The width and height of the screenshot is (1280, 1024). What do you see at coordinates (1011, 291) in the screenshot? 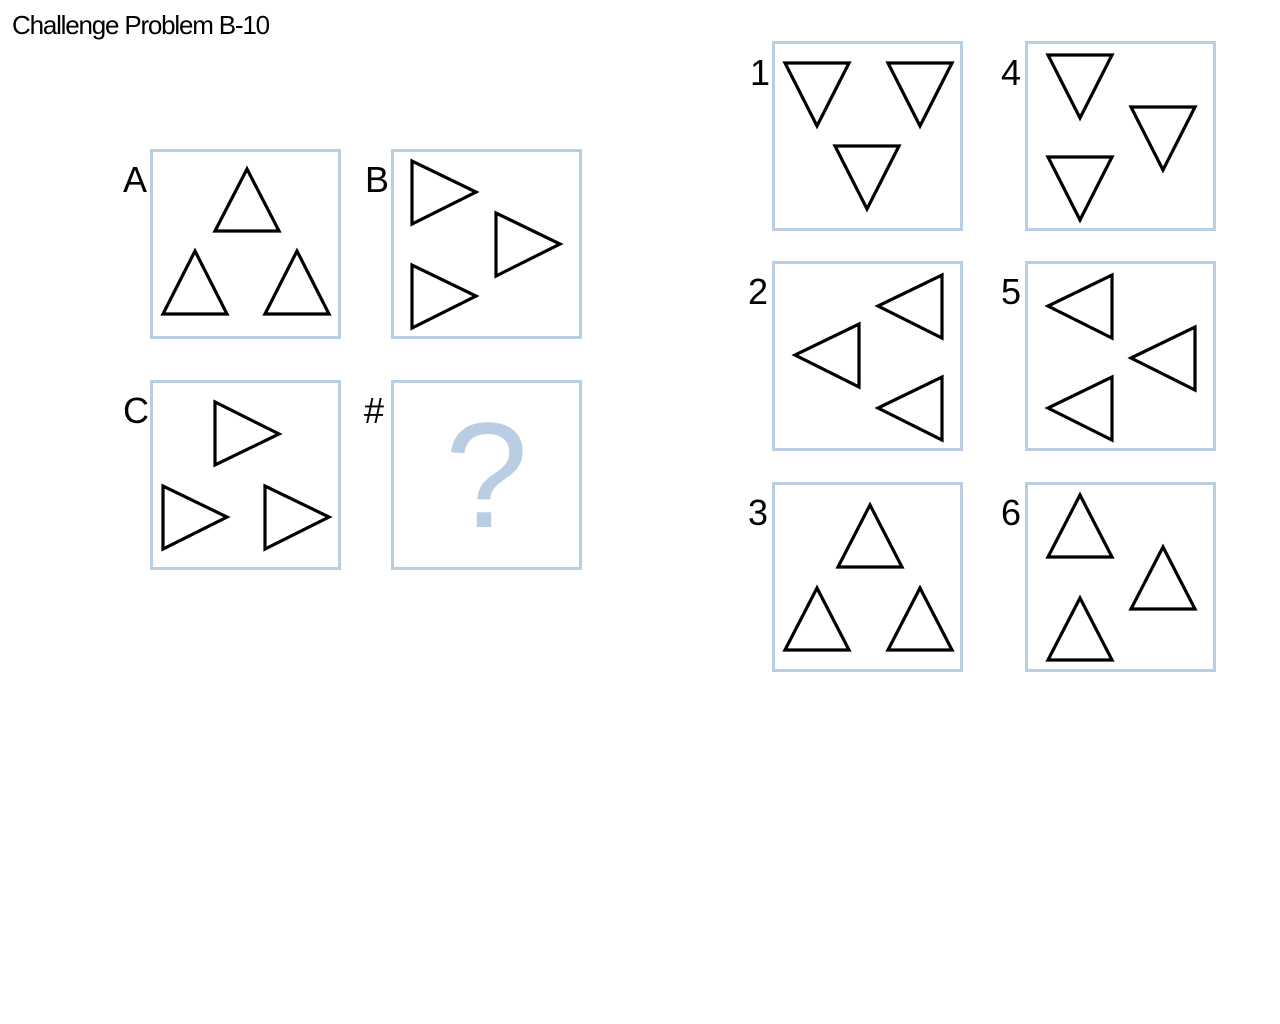
I see `option-label-5: 5` at bounding box center [1011, 291].